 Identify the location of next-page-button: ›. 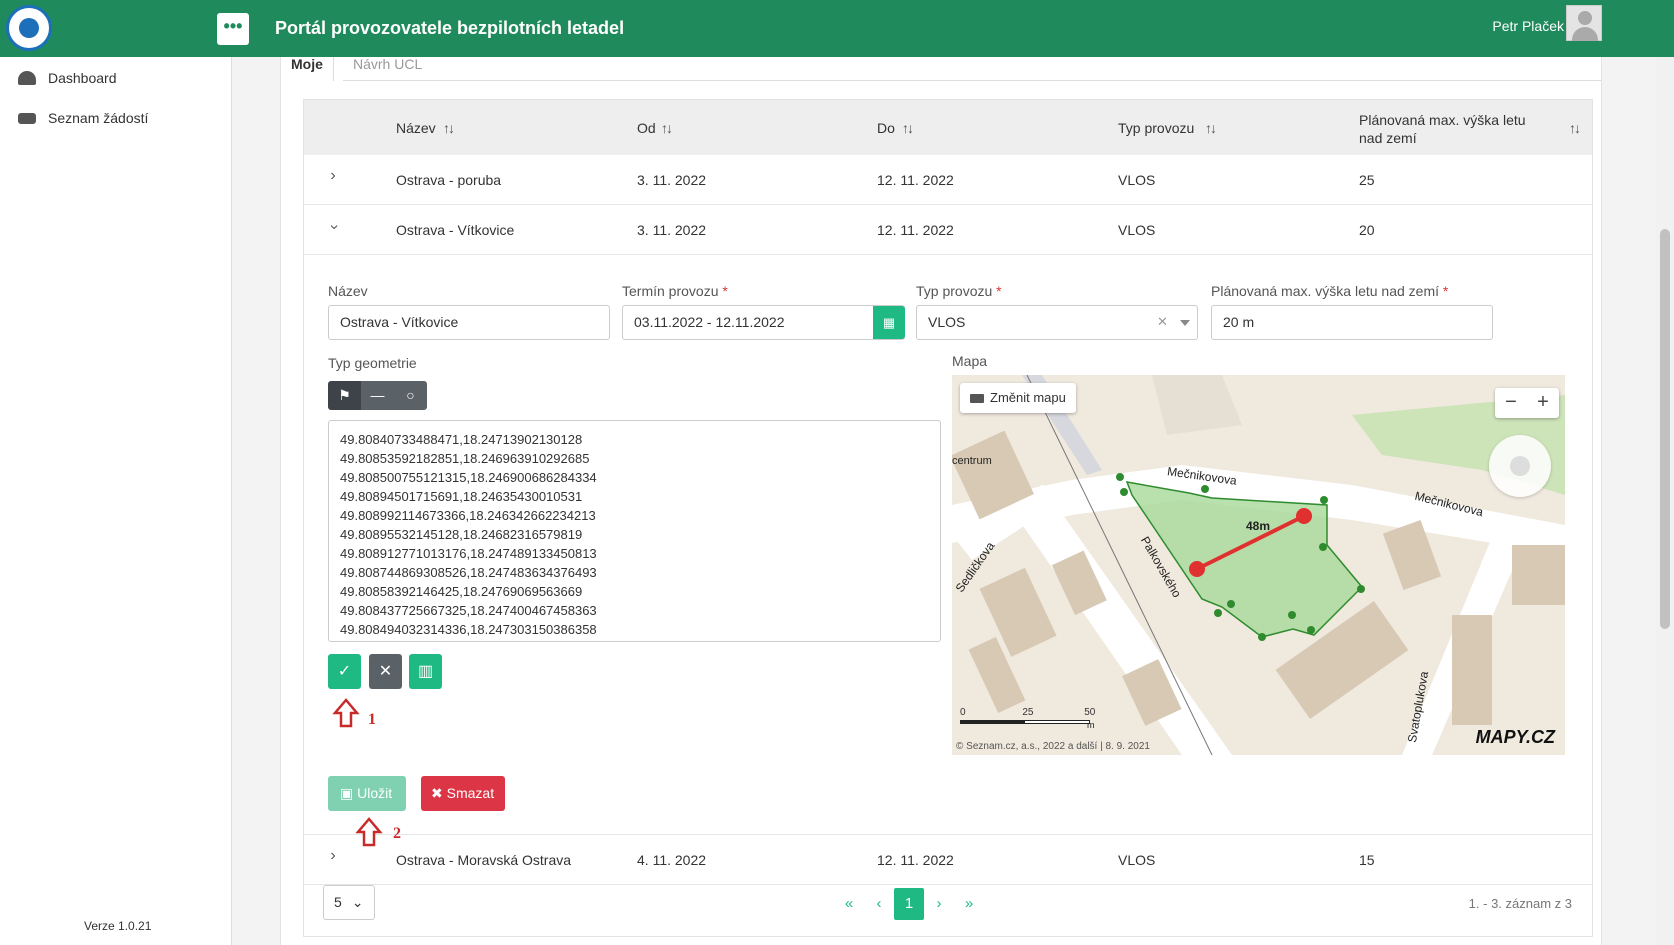
(939, 904).